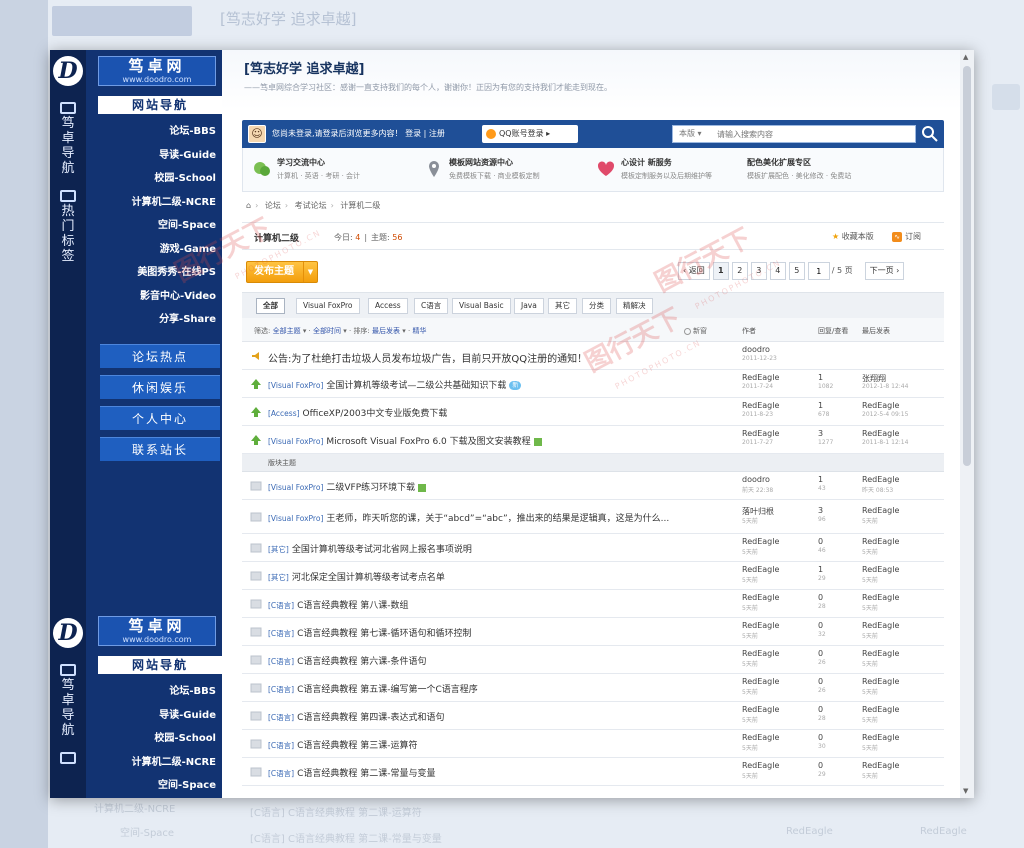 This screenshot has height=848, width=1024. I want to click on scroll-up-icon: ▲, so click(965, 57).